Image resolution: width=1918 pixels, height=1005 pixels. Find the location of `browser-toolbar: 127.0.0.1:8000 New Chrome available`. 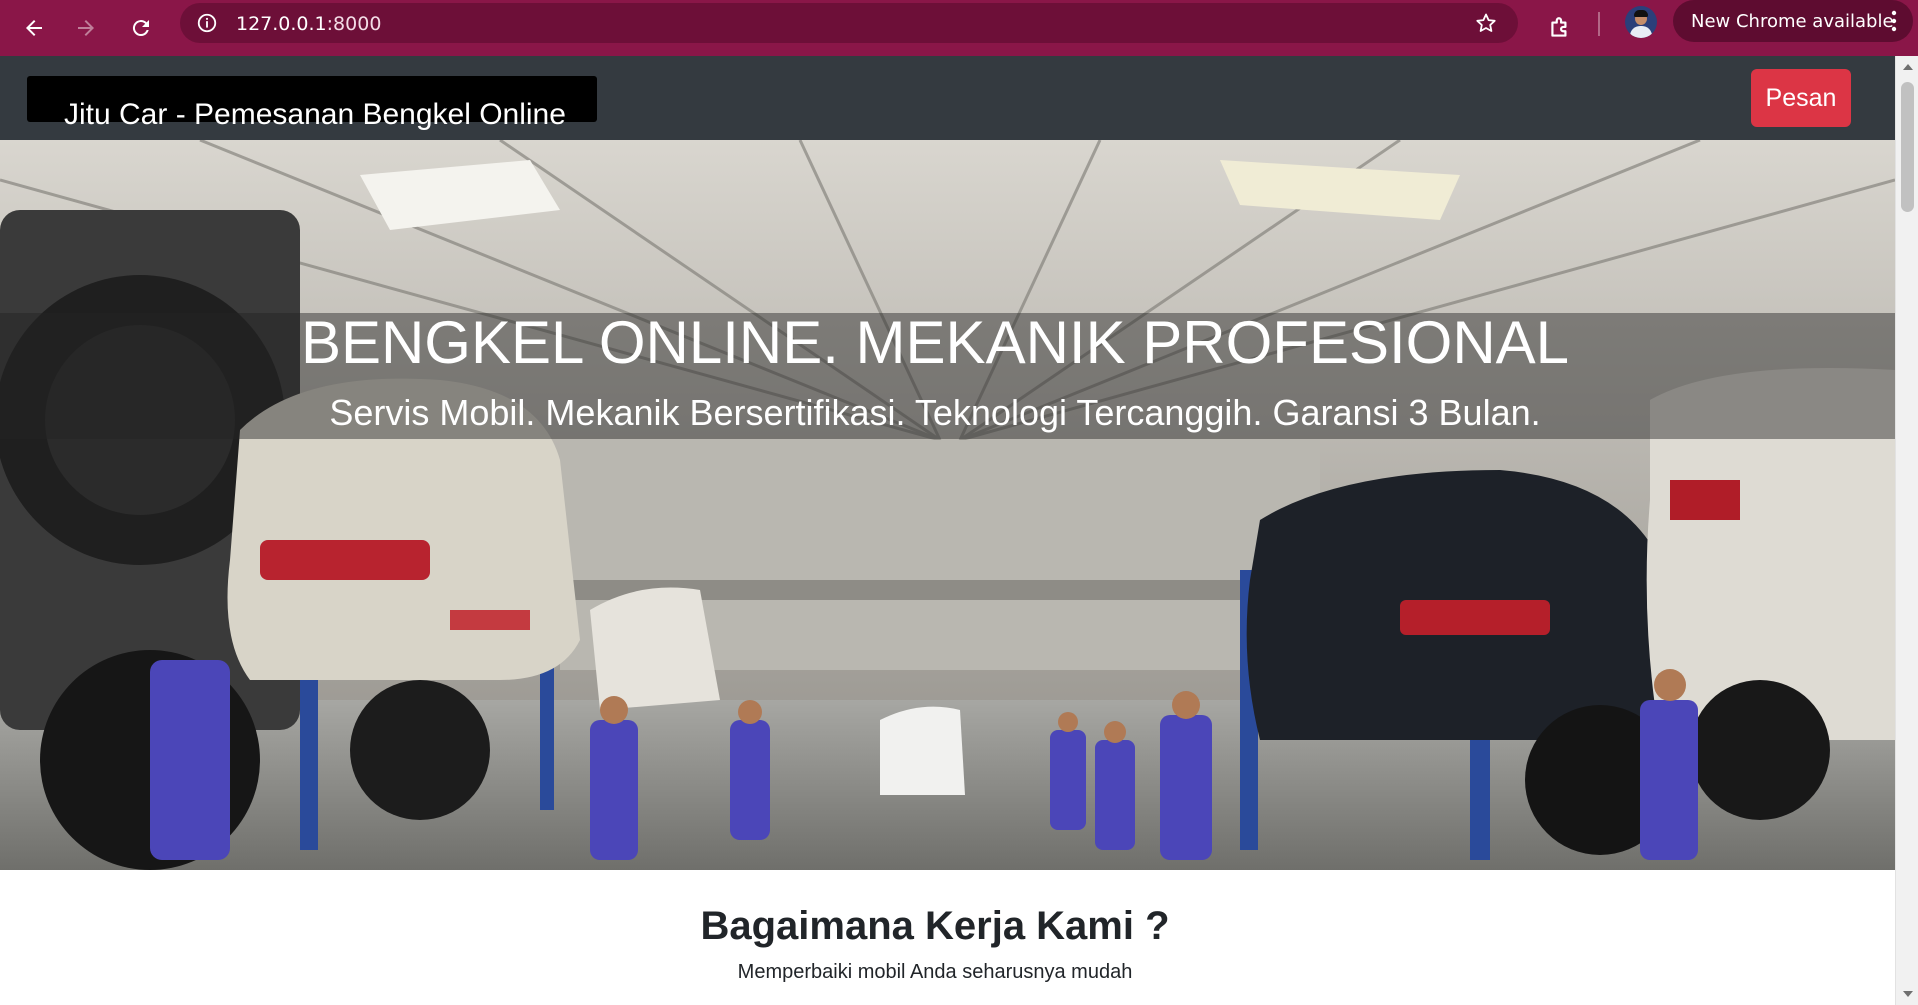

browser-toolbar: 127.0.0.1:8000 New Chrome available is located at coordinates (959, 28).